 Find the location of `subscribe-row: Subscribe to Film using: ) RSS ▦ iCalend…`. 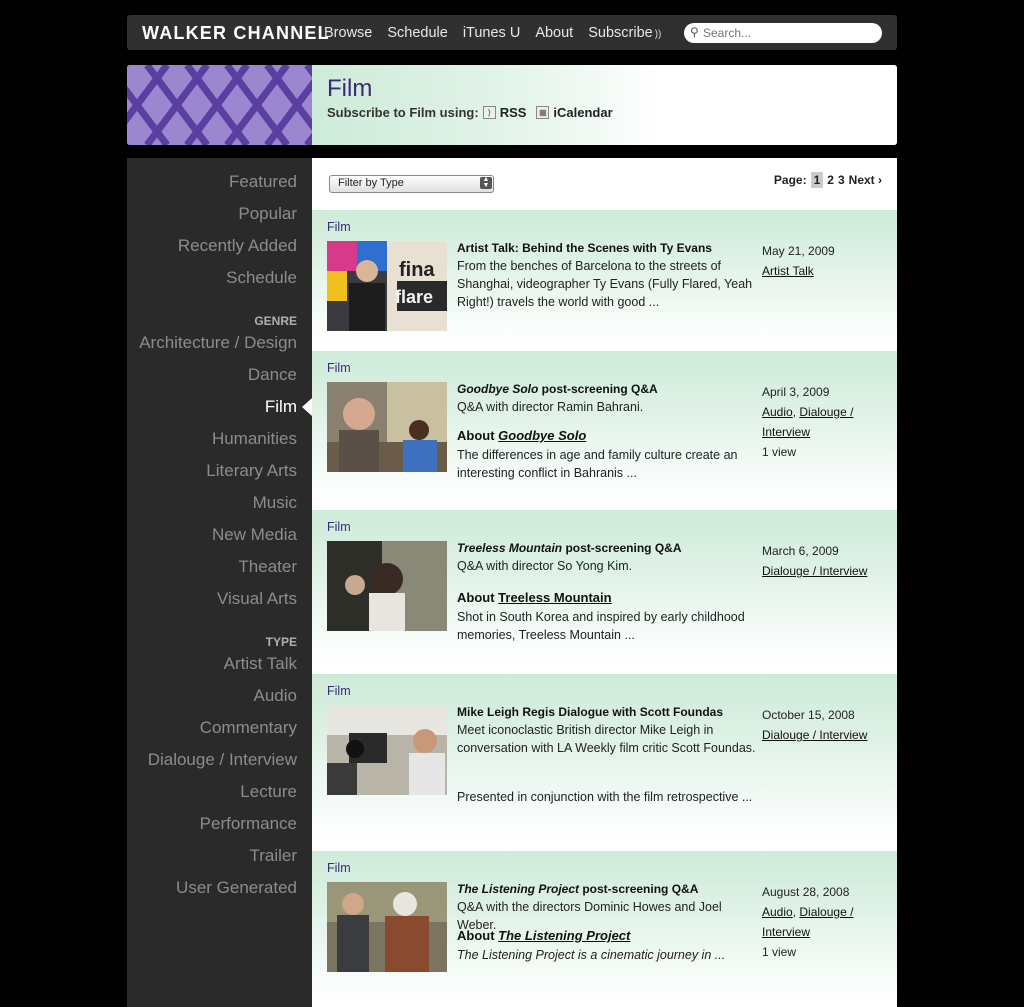

subscribe-row: Subscribe to Film using: ) RSS ▦ iCalend… is located at coordinates (470, 112).